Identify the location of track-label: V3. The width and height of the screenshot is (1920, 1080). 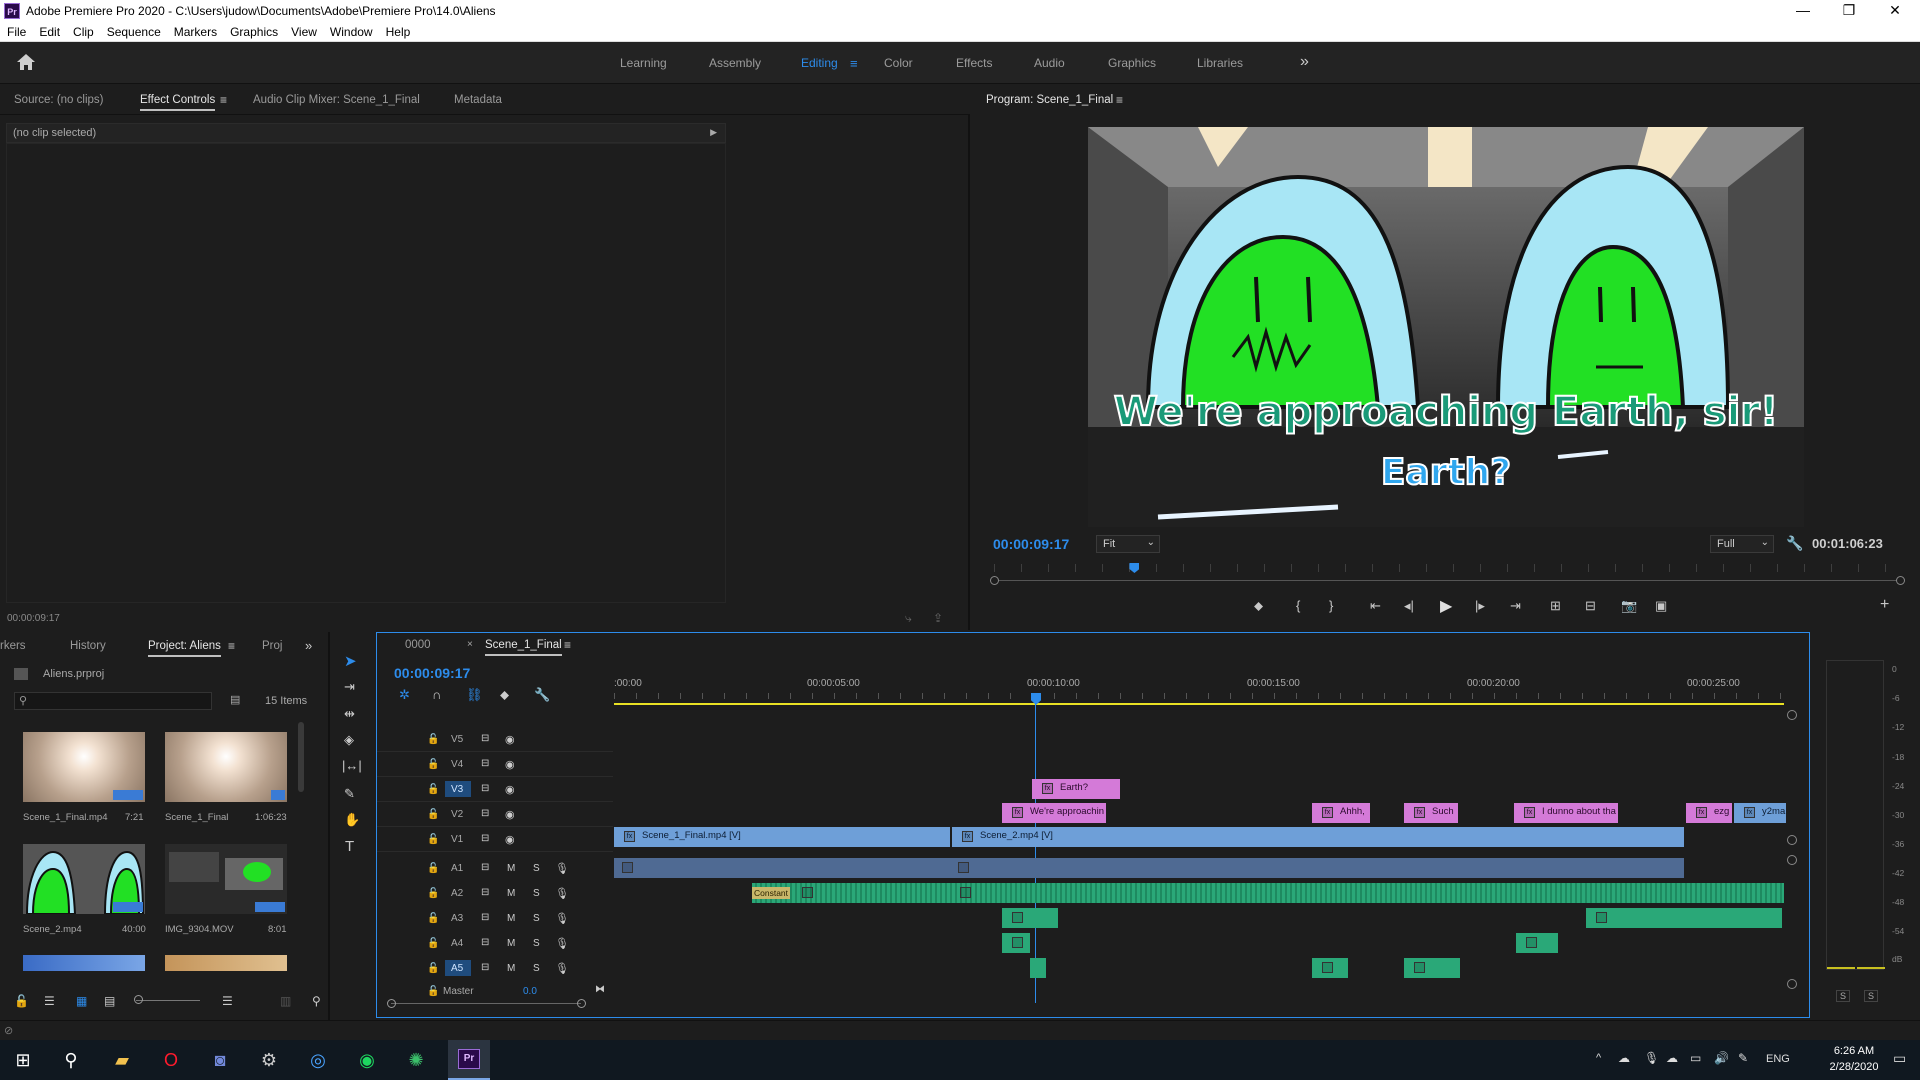
(457, 789).